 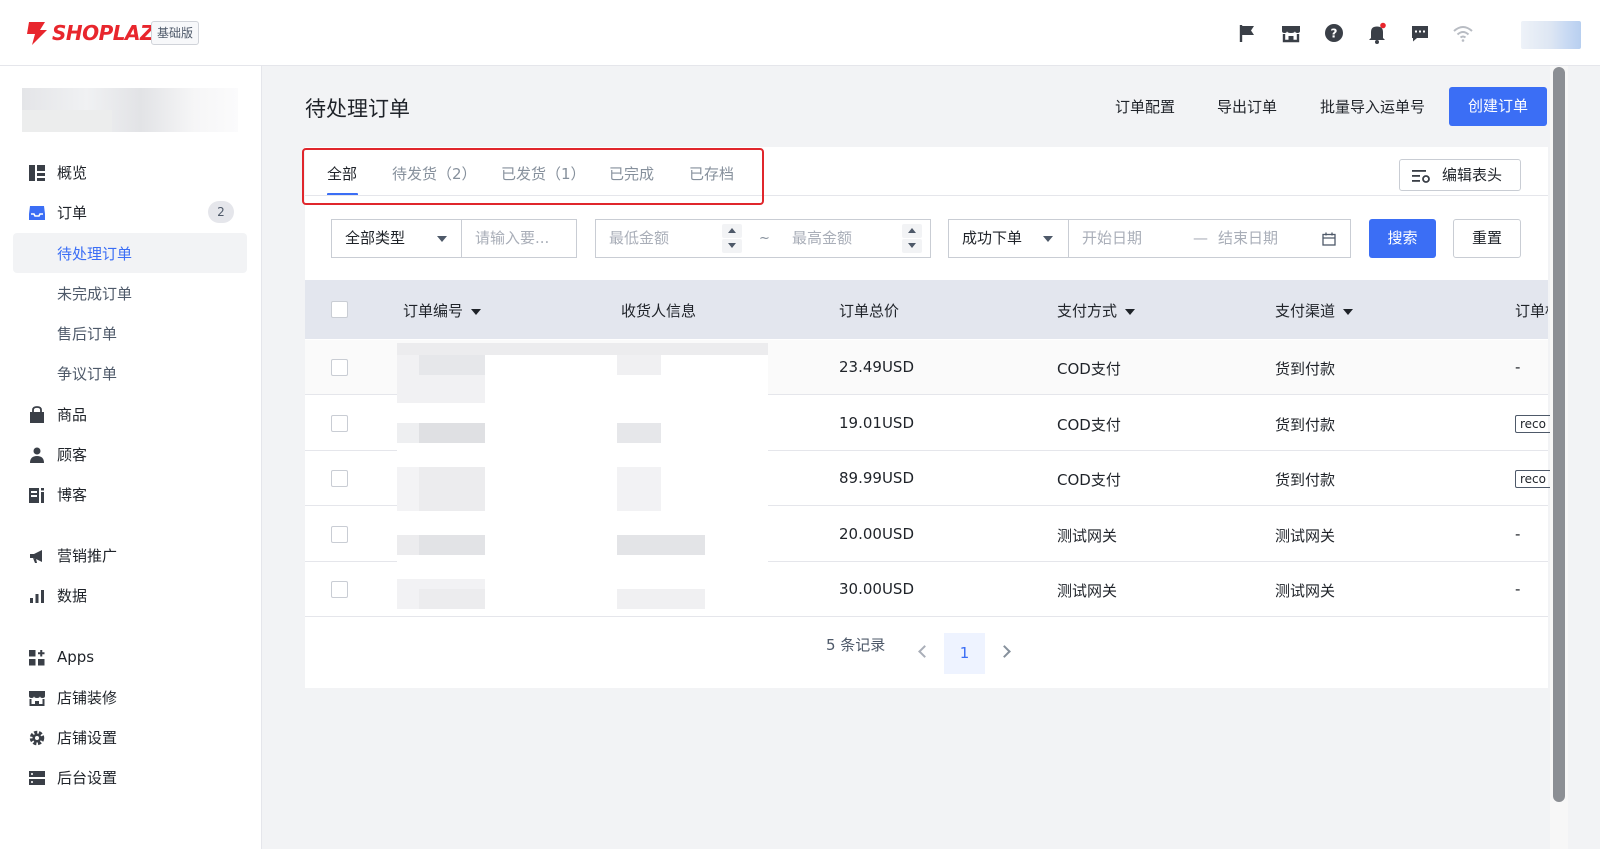 I want to click on megaphone-icon, so click(x=36, y=556).